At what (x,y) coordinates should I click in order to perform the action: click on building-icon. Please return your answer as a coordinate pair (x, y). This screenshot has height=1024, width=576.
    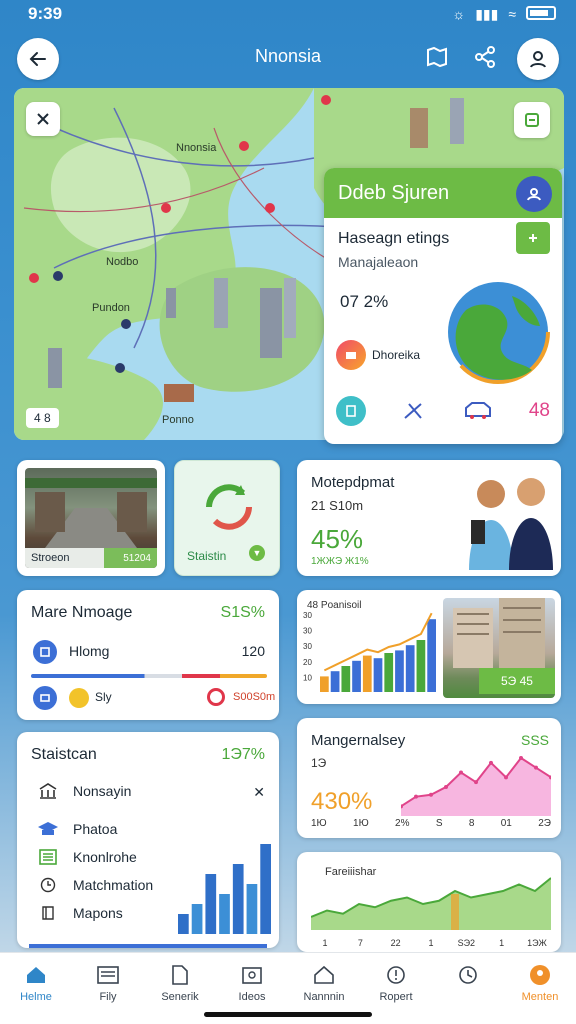
    Looking at the image, I should click on (324, 975).